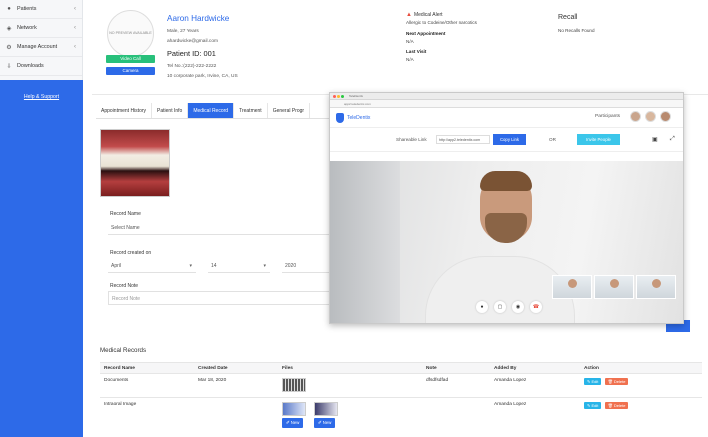 This screenshot has height=437, width=708. Describe the element at coordinates (598, 139) in the screenshot. I see `invite-people-button: Invite People` at that location.